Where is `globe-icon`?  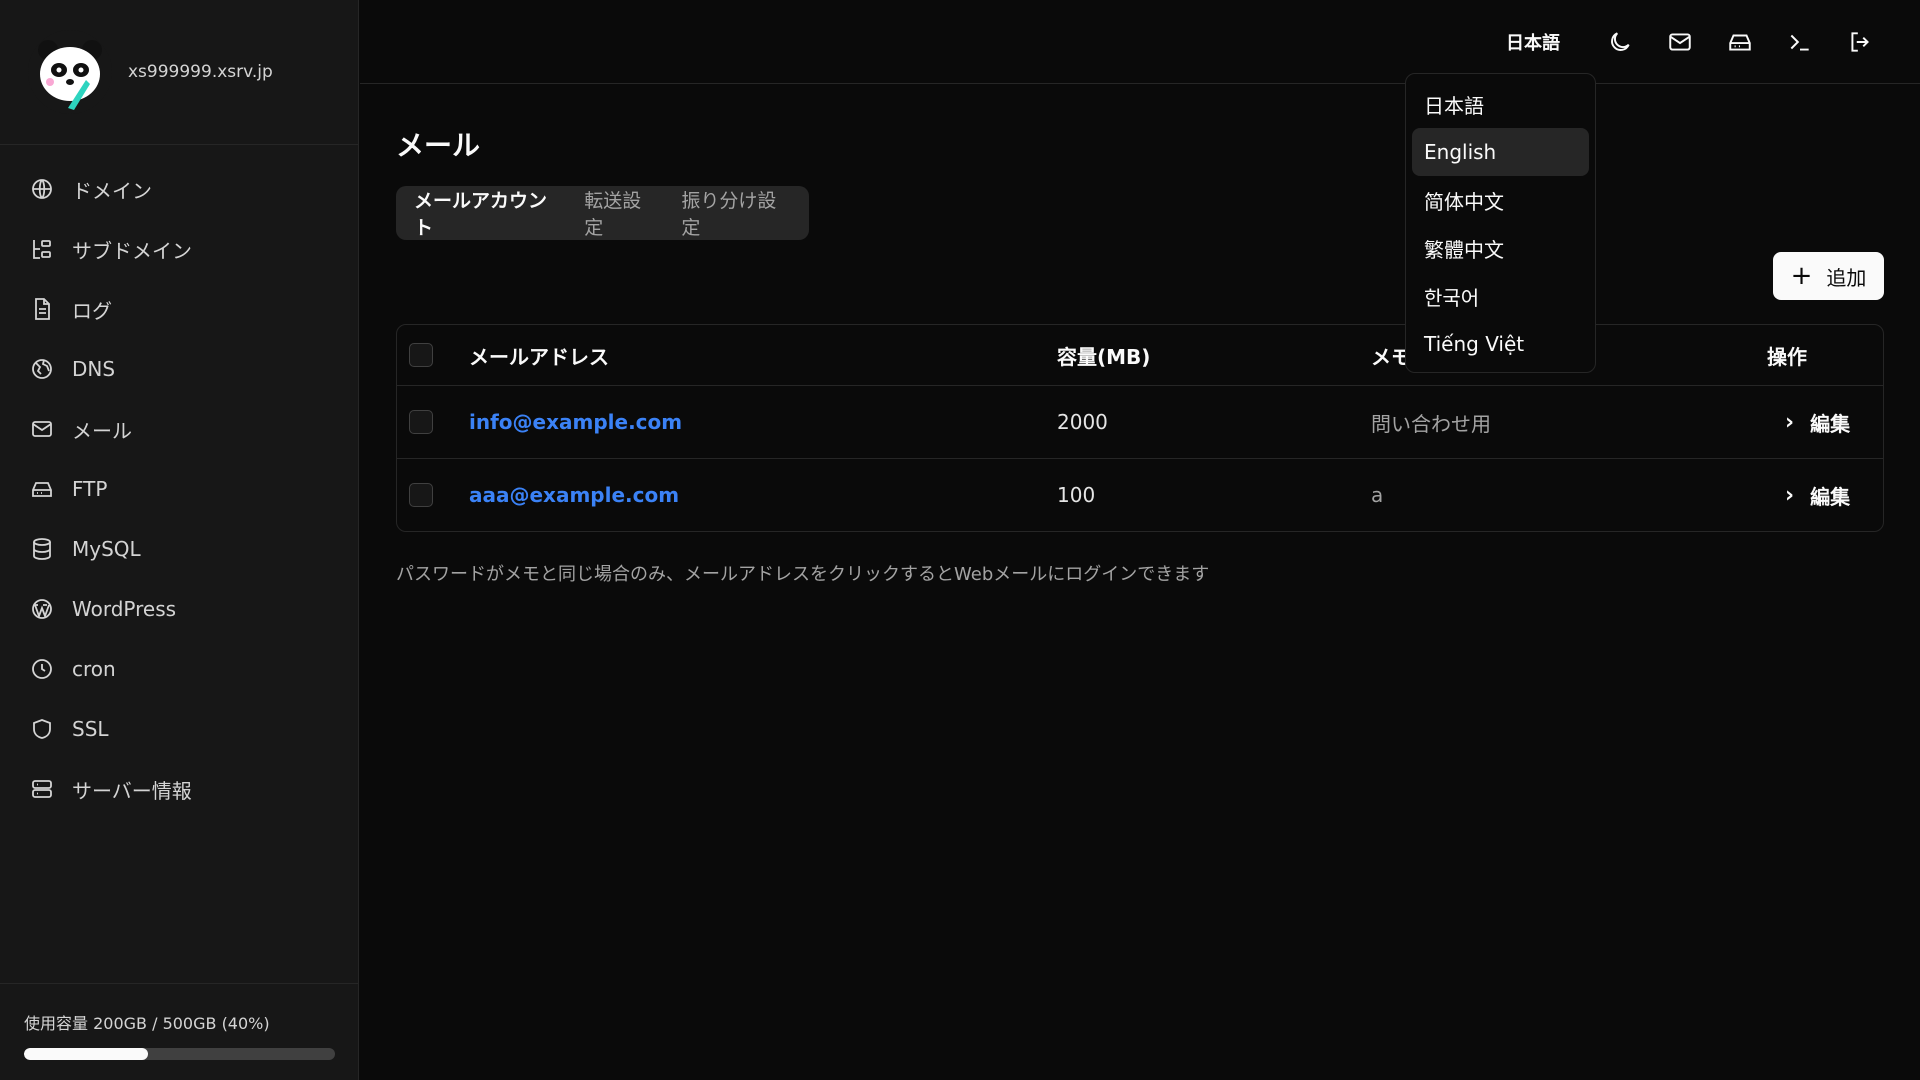
globe-icon is located at coordinates (42, 189).